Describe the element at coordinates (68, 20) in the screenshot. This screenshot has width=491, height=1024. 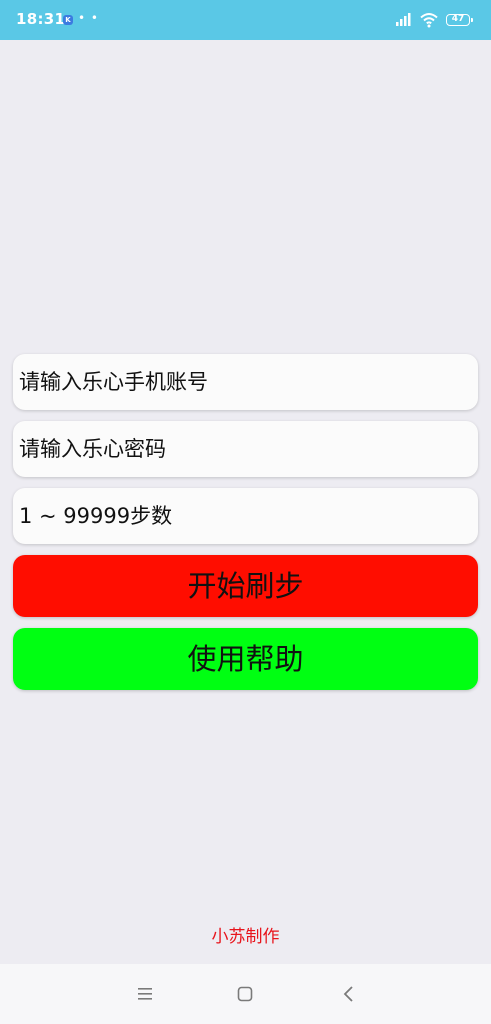
I see `app-notification-icon: K` at that location.